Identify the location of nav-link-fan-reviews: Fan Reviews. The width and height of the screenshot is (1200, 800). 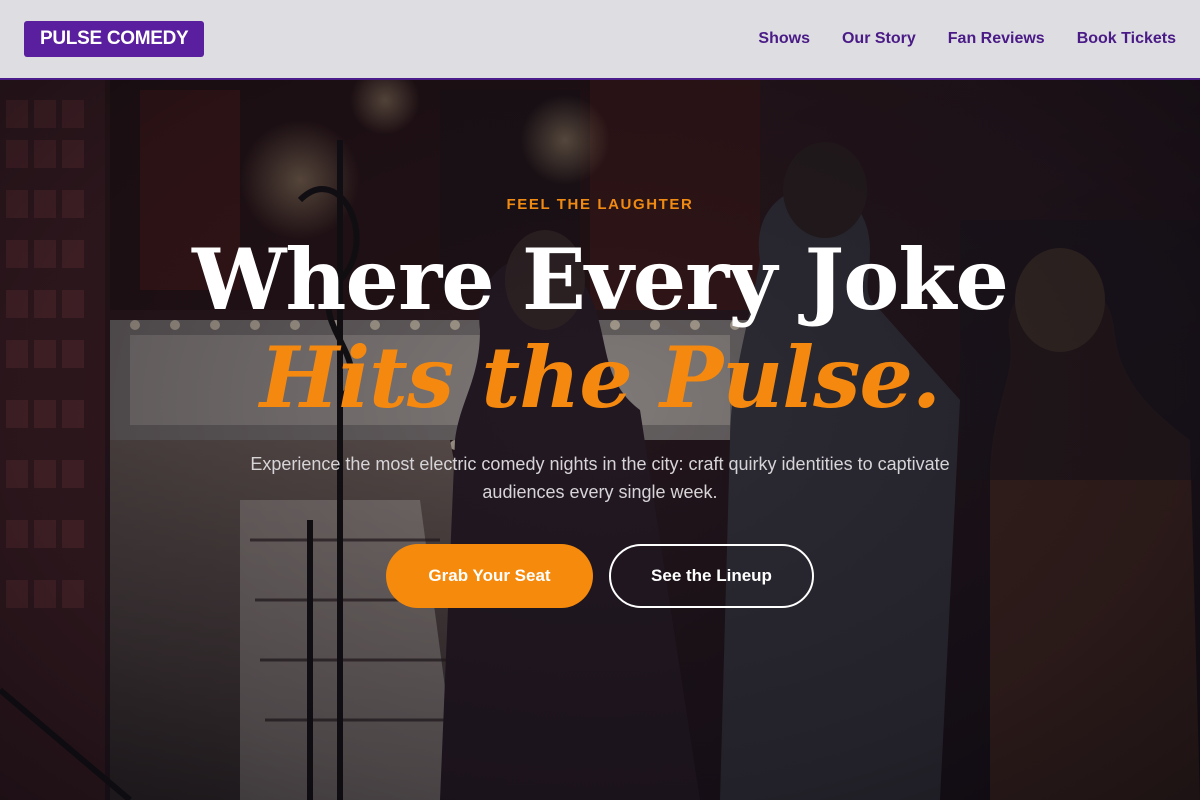
(996, 39).